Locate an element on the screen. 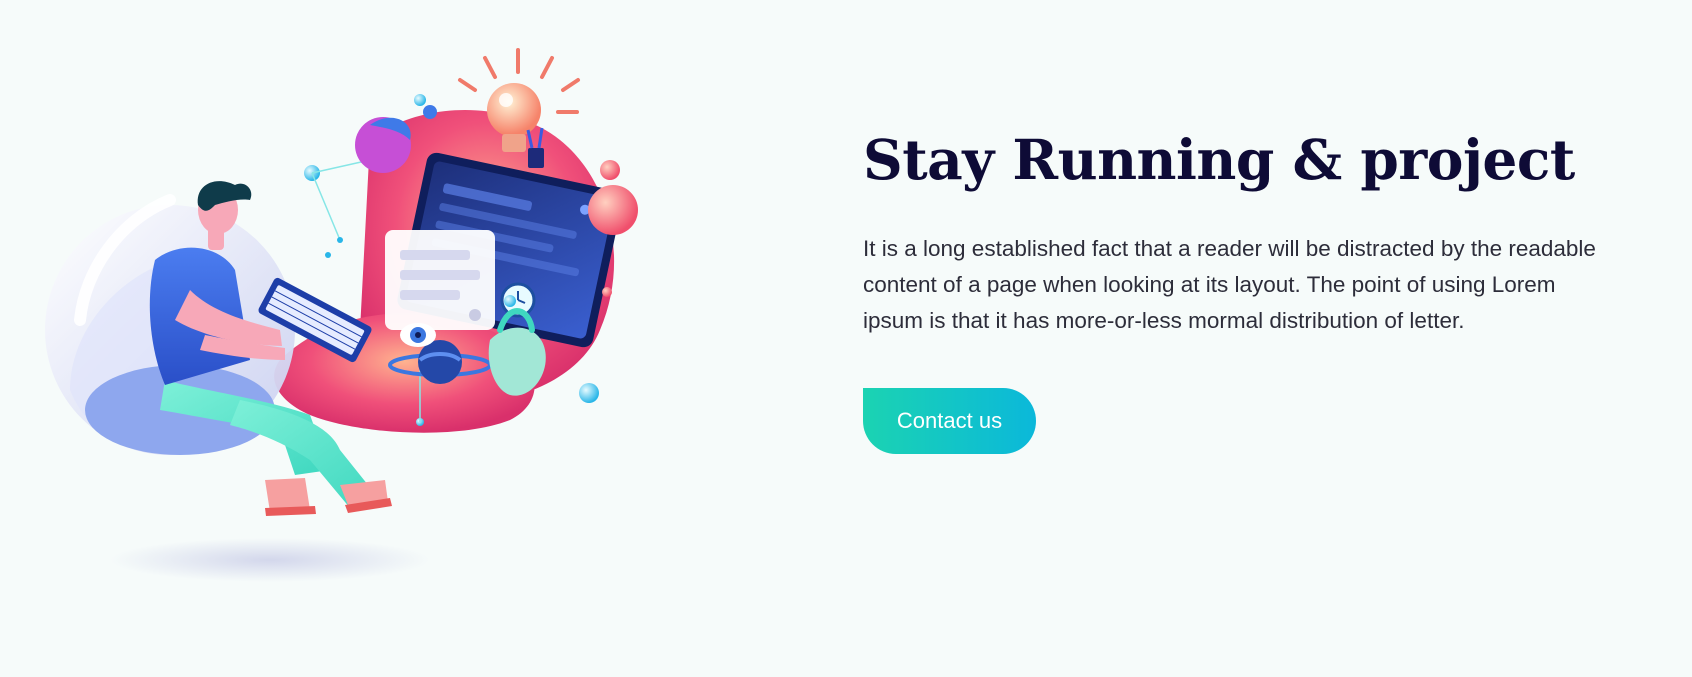 The width and height of the screenshot is (1692, 677). hero-title: Stay Running & project is located at coordinates (1219, 159).